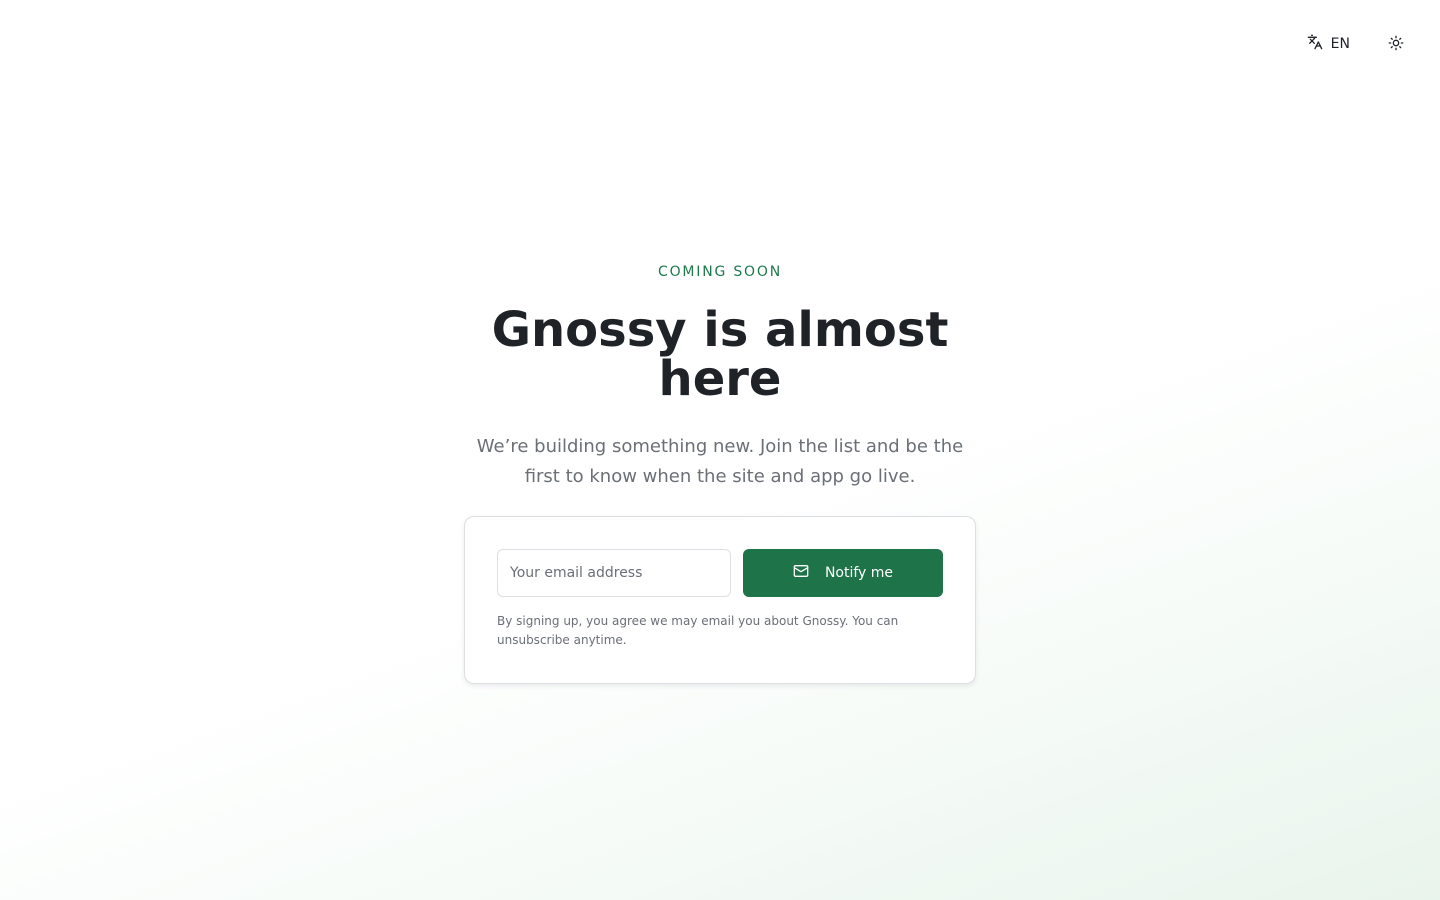 Image resolution: width=1440 pixels, height=900 pixels. I want to click on mail-icon, so click(801, 573).